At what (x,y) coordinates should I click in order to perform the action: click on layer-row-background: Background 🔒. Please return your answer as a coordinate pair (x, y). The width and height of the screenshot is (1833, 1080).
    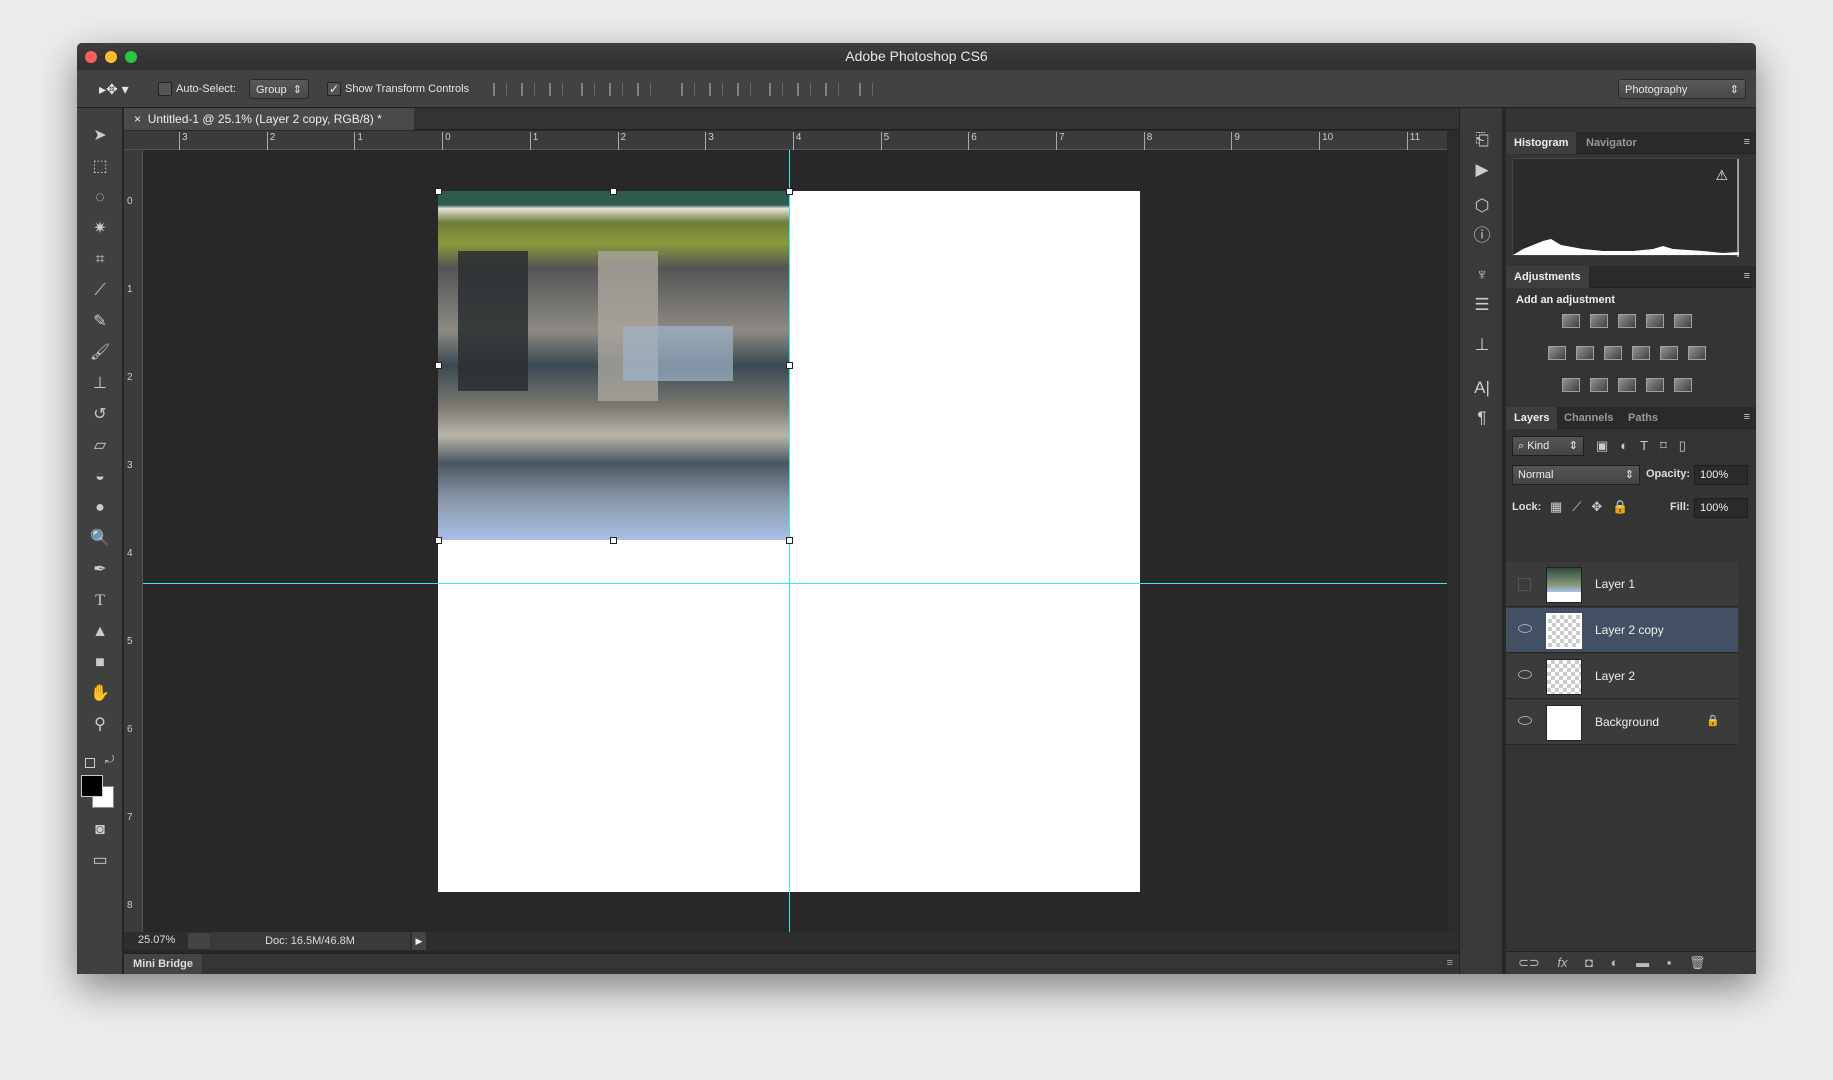
    Looking at the image, I should click on (1622, 722).